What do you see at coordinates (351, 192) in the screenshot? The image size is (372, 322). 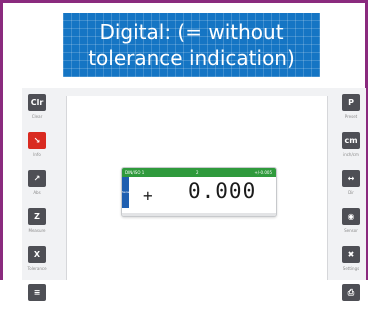 I see `toolbar-button-label: Dir` at bounding box center [351, 192].